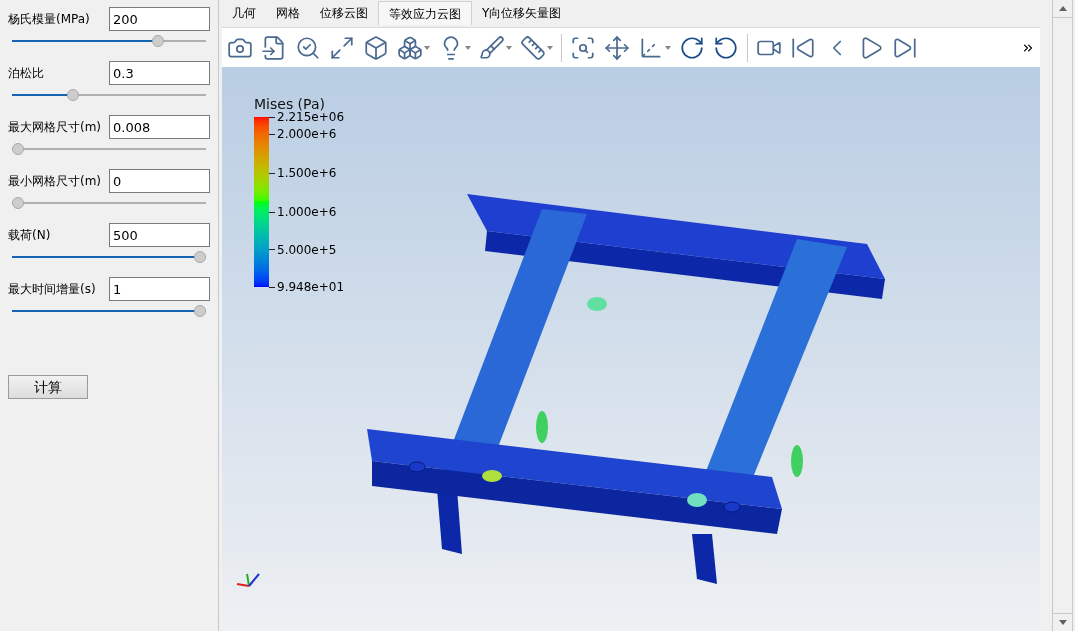  What do you see at coordinates (307, 249) in the screenshot?
I see `legend-label: 5.000e+5` at bounding box center [307, 249].